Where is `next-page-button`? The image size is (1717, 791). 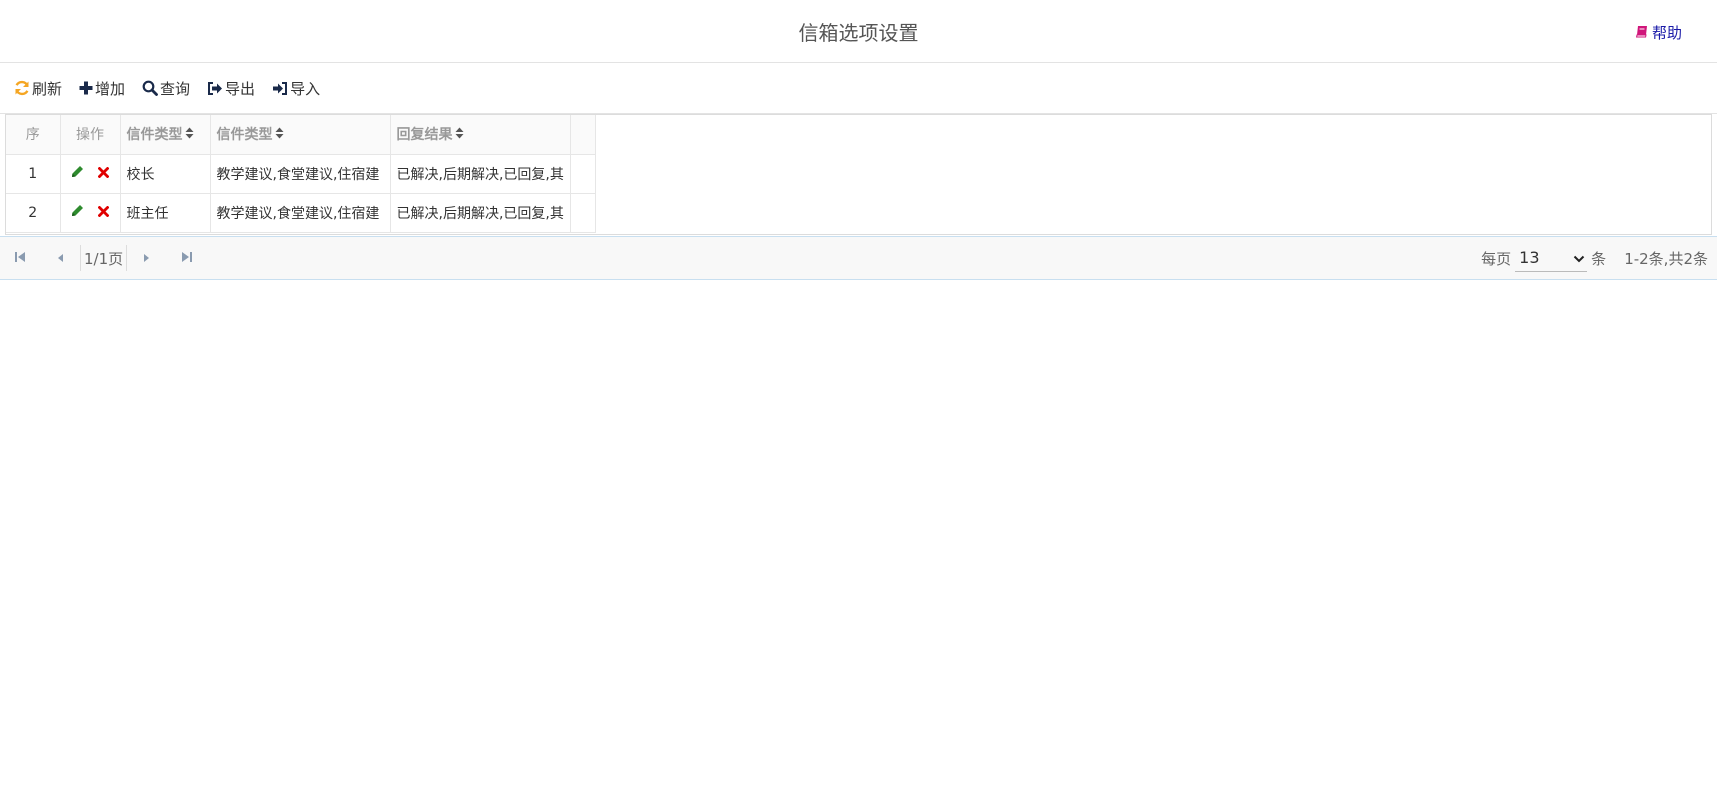
next-page-button is located at coordinates (147, 258).